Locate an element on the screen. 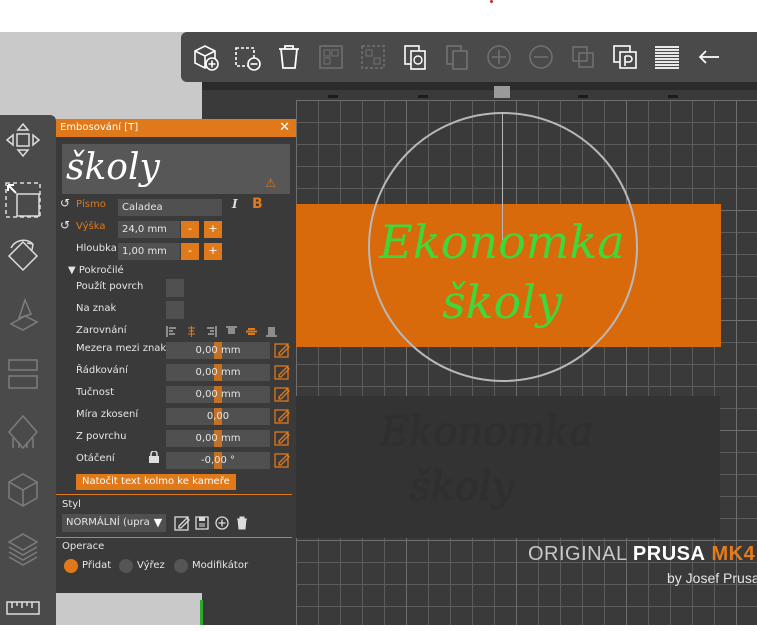 This screenshot has width=757, height=631. operation-label: Operace is located at coordinates (83, 546).